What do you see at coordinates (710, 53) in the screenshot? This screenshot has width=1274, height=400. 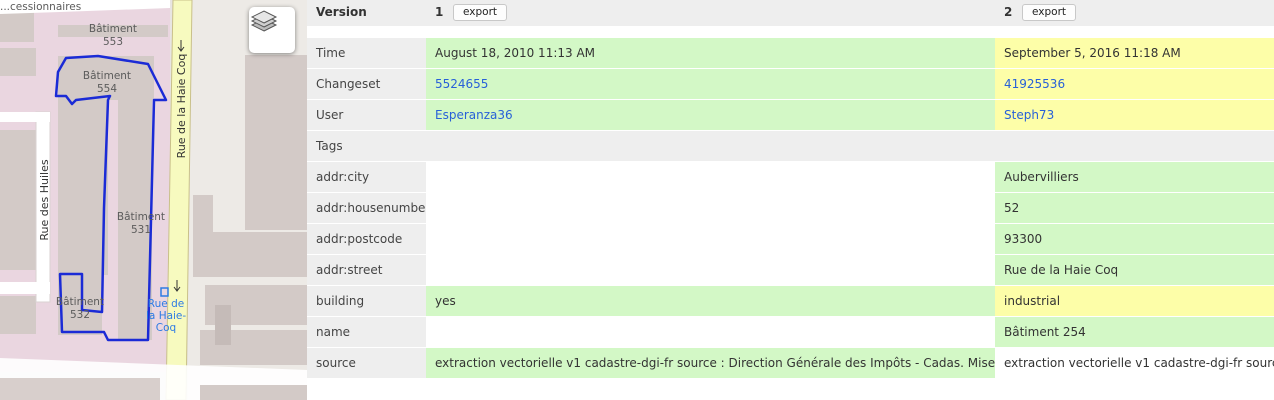 I see `time-v1: August 18, 2010 11:13 AM` at bounding box center [710, 53].